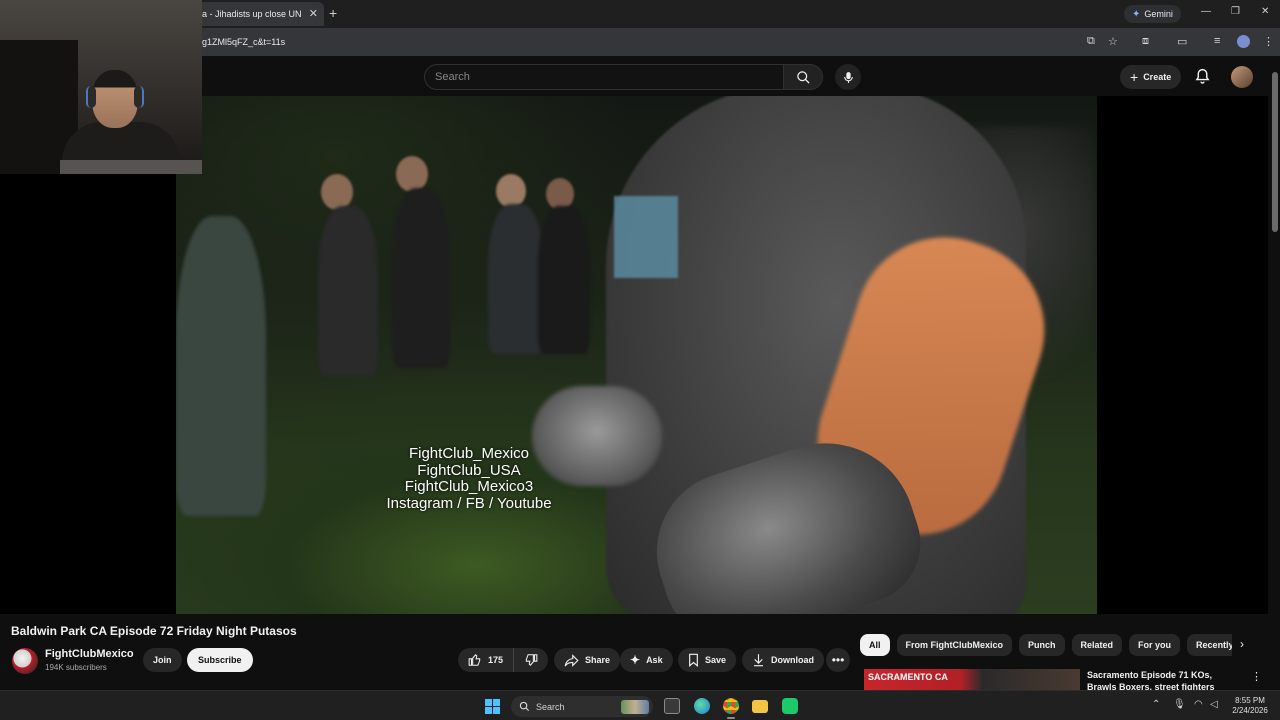  What do you see at coordinates (1179, 704) in the screenshot?
I see `microphone-tray-icon: 🎙` at bounding box center [1179, 704].